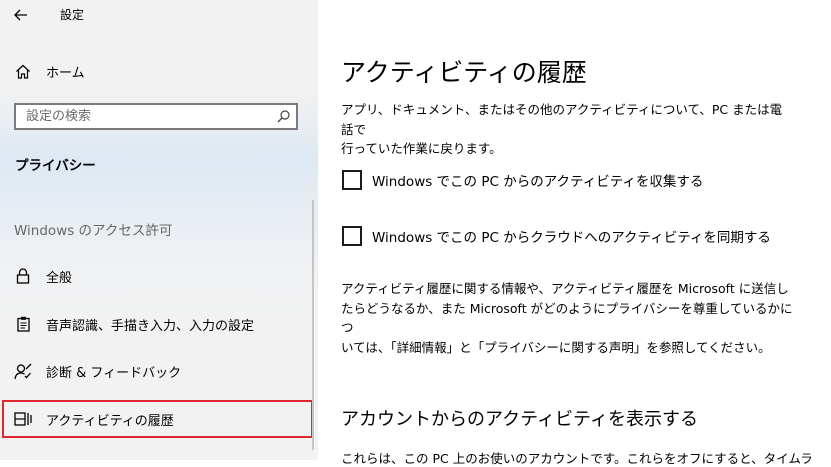  I want to click on back-arrow-icon, so click(21, 15).